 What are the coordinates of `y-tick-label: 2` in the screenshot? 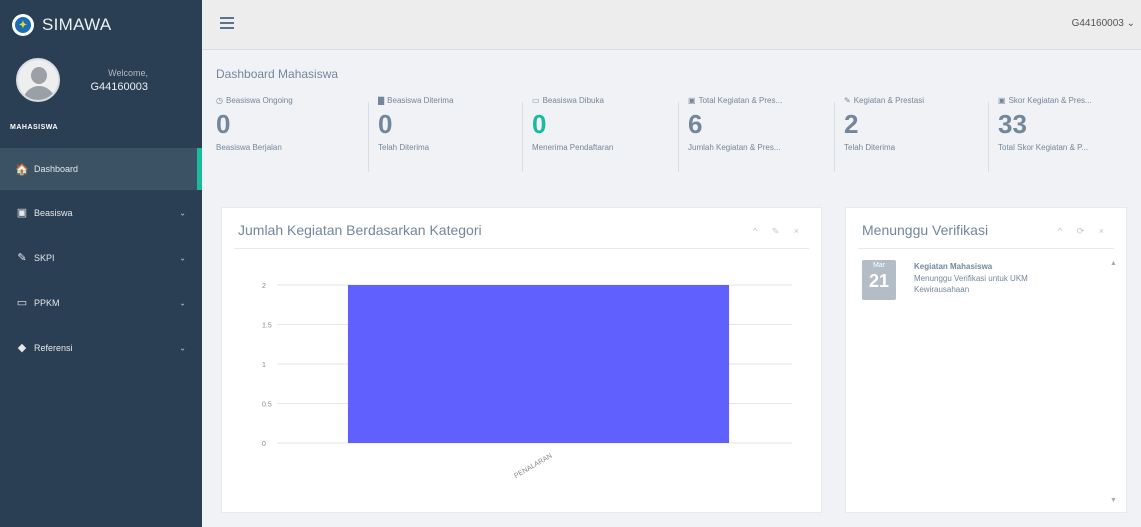 It's located at (264, 286).